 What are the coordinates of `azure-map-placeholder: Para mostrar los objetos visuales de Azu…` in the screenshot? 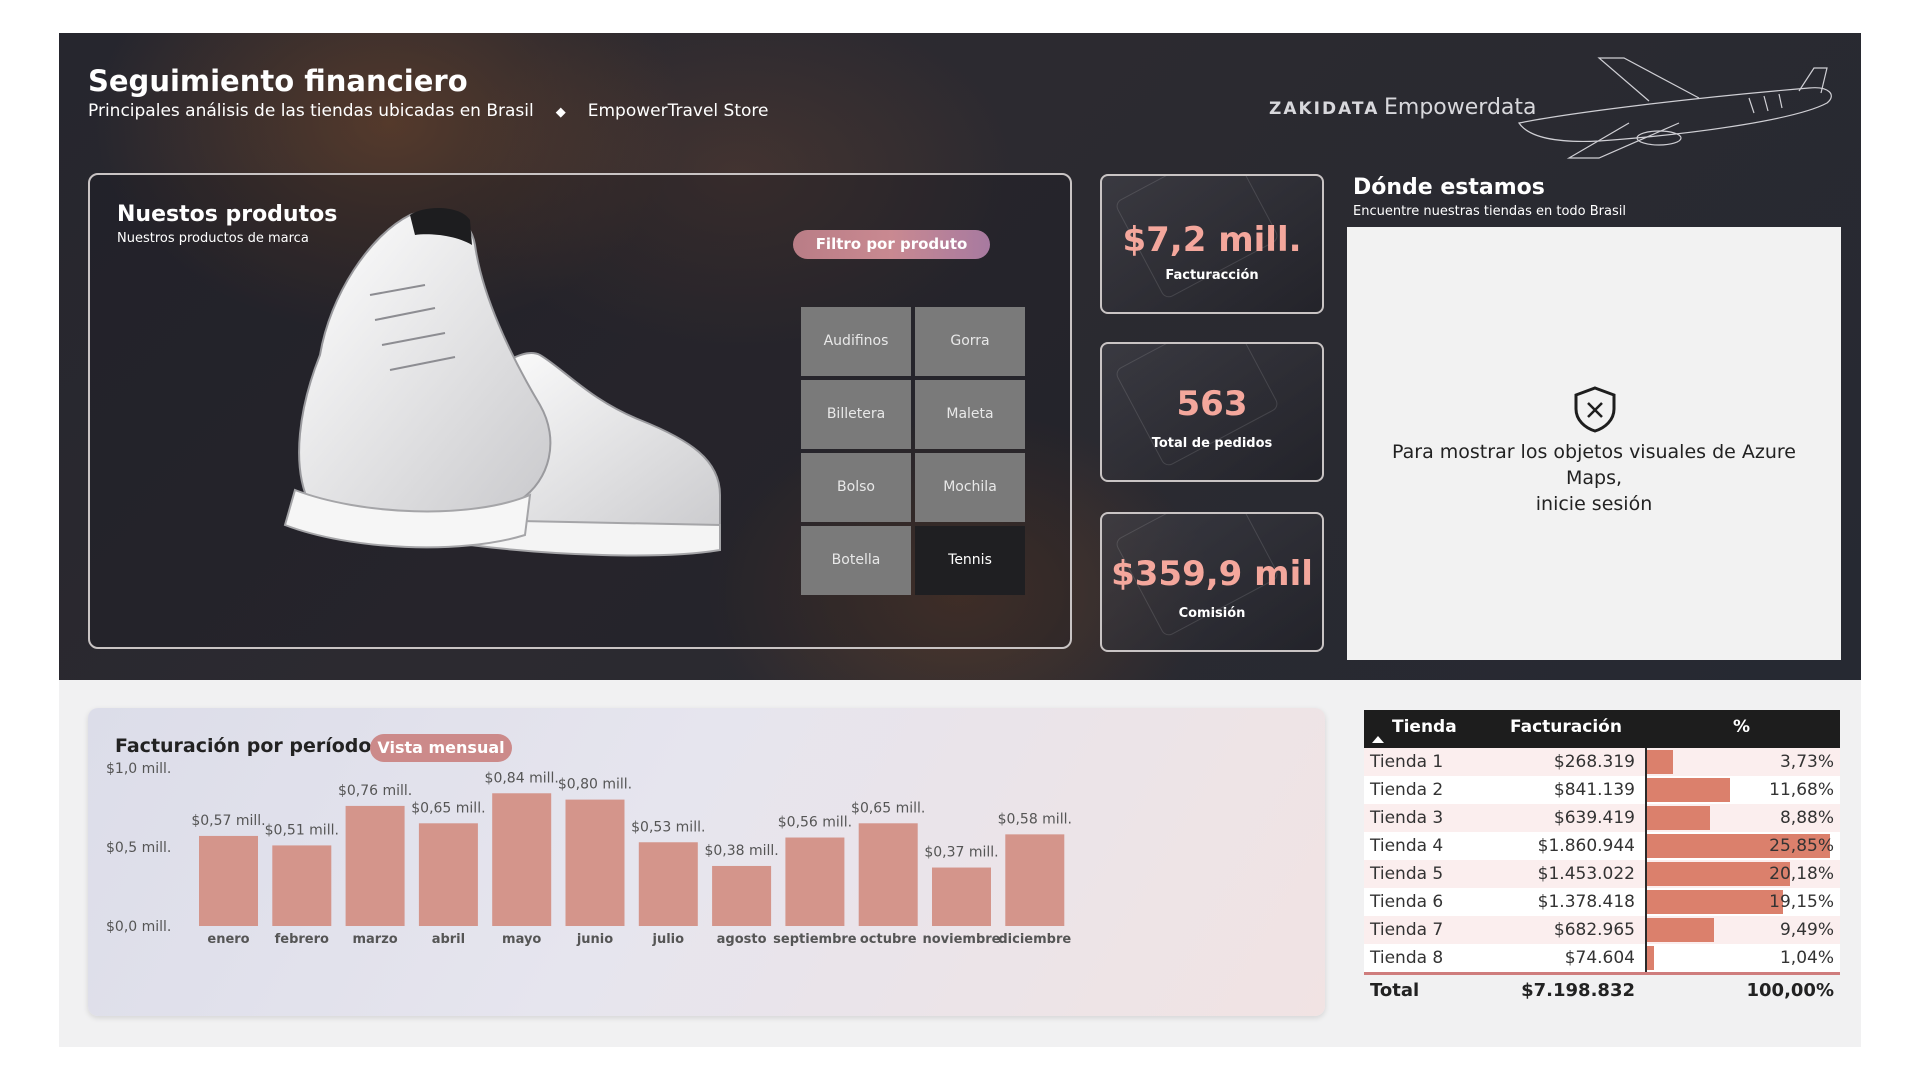 It's located at (1594, 443).